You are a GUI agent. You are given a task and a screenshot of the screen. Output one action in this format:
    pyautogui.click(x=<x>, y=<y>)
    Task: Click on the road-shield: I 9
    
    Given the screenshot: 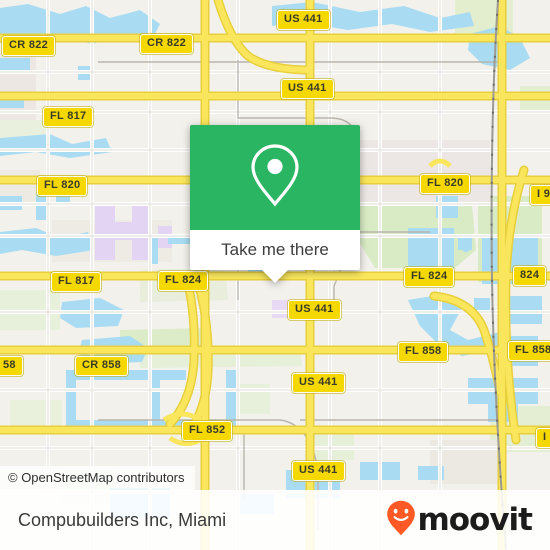 What is the action you would take?
    pyautogui.click(x=543, y=438)
    